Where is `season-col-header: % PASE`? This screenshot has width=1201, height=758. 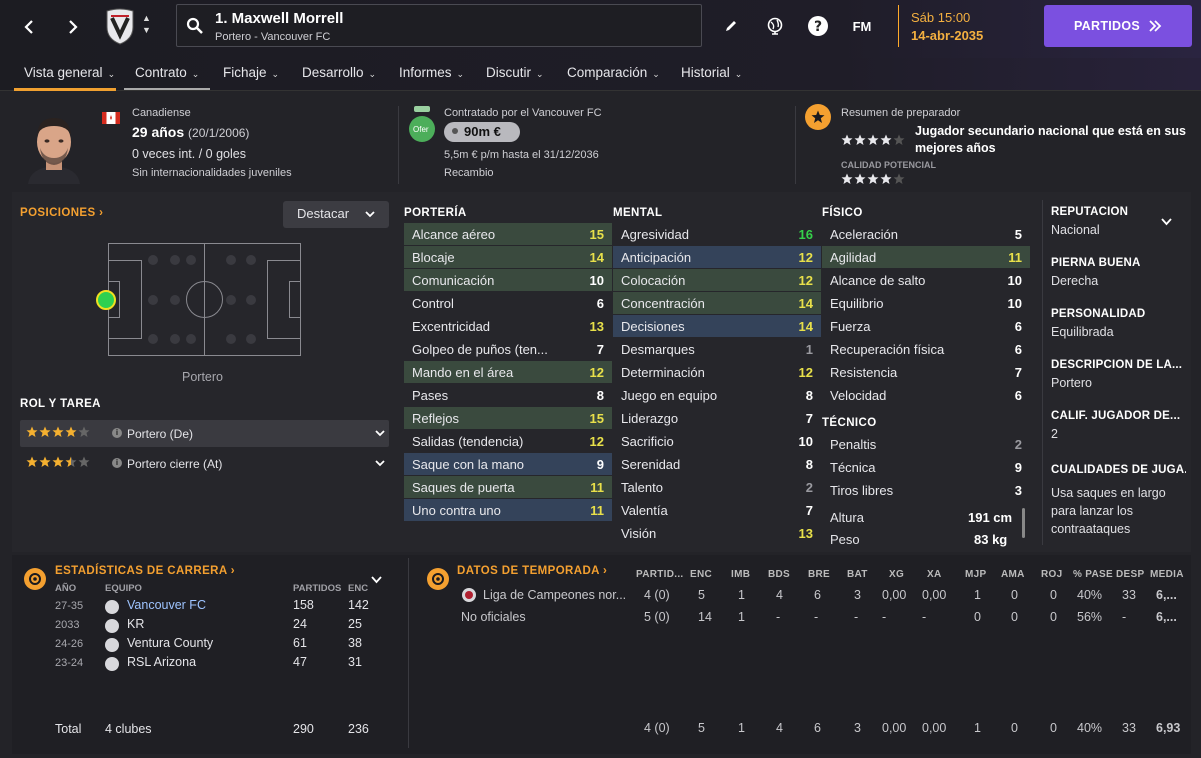
season-col-header: % PASE is located at coordinates (1093, 574).